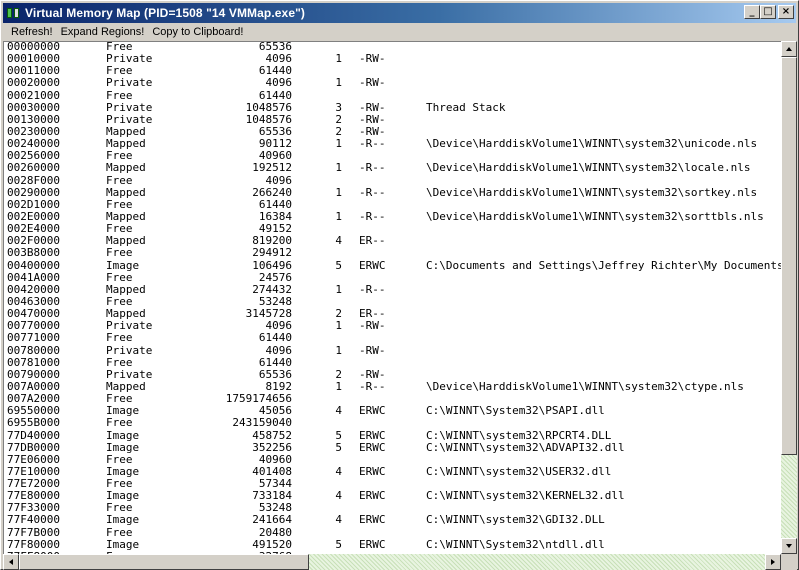  What do you see at coordinates (789, 562) in the screenshot?
I see `size-grip` at bounding box center [789, 562].